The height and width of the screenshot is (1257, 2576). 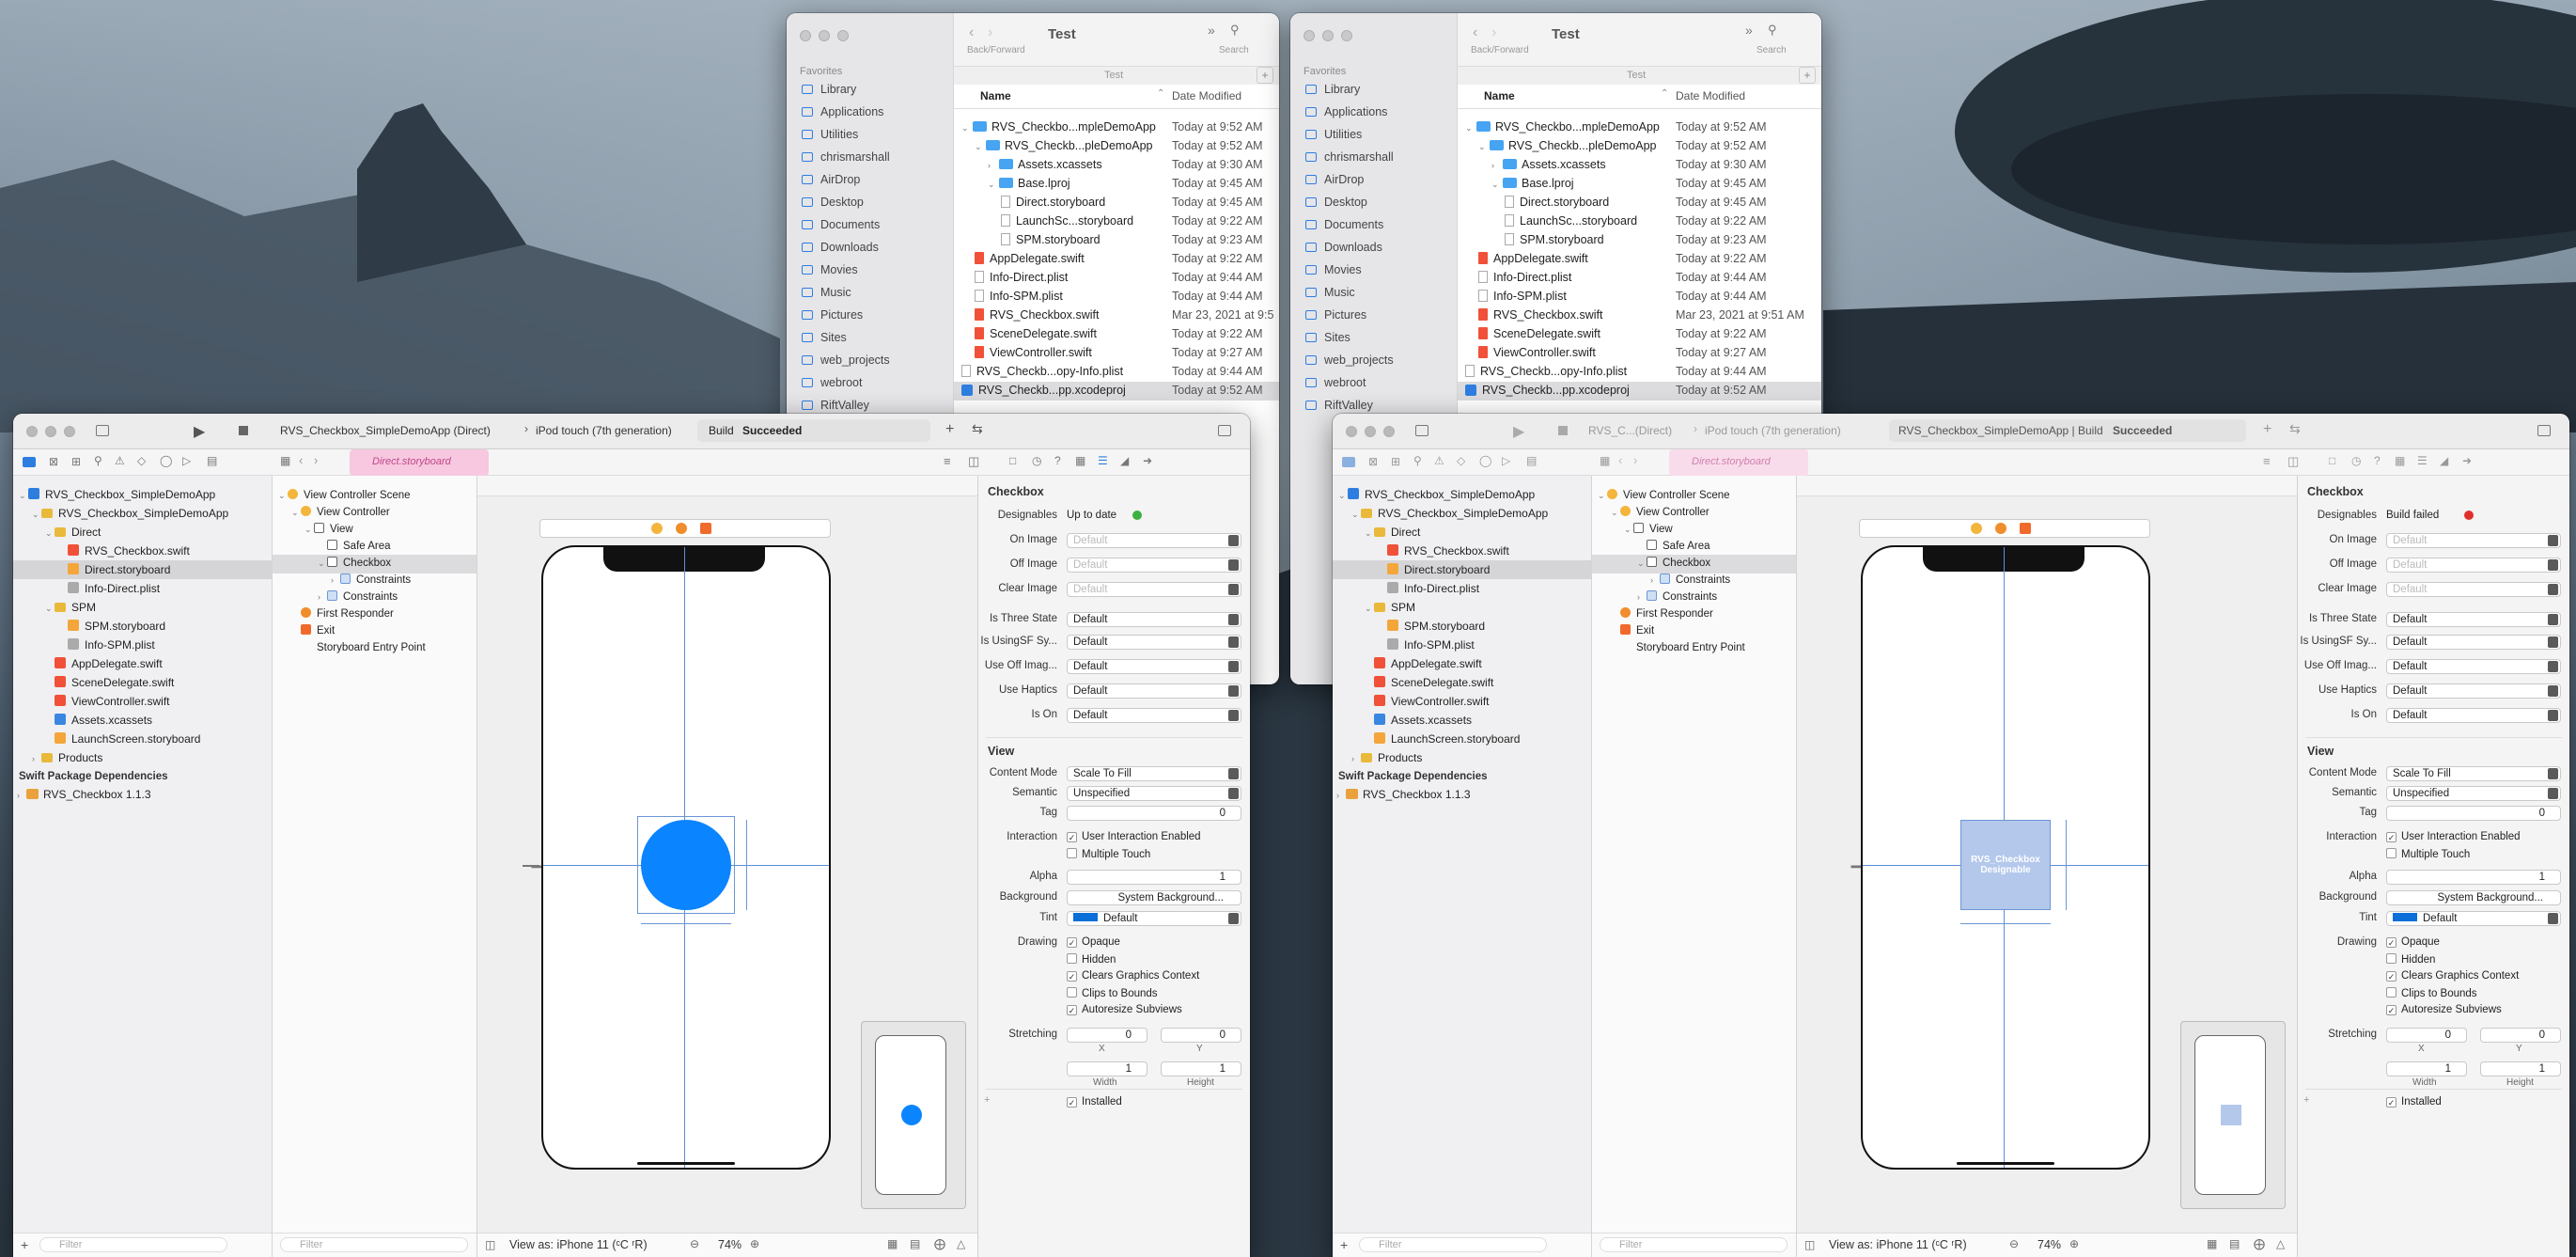 I want to click on list-icon: ≡, so click(x=2267, y=461).